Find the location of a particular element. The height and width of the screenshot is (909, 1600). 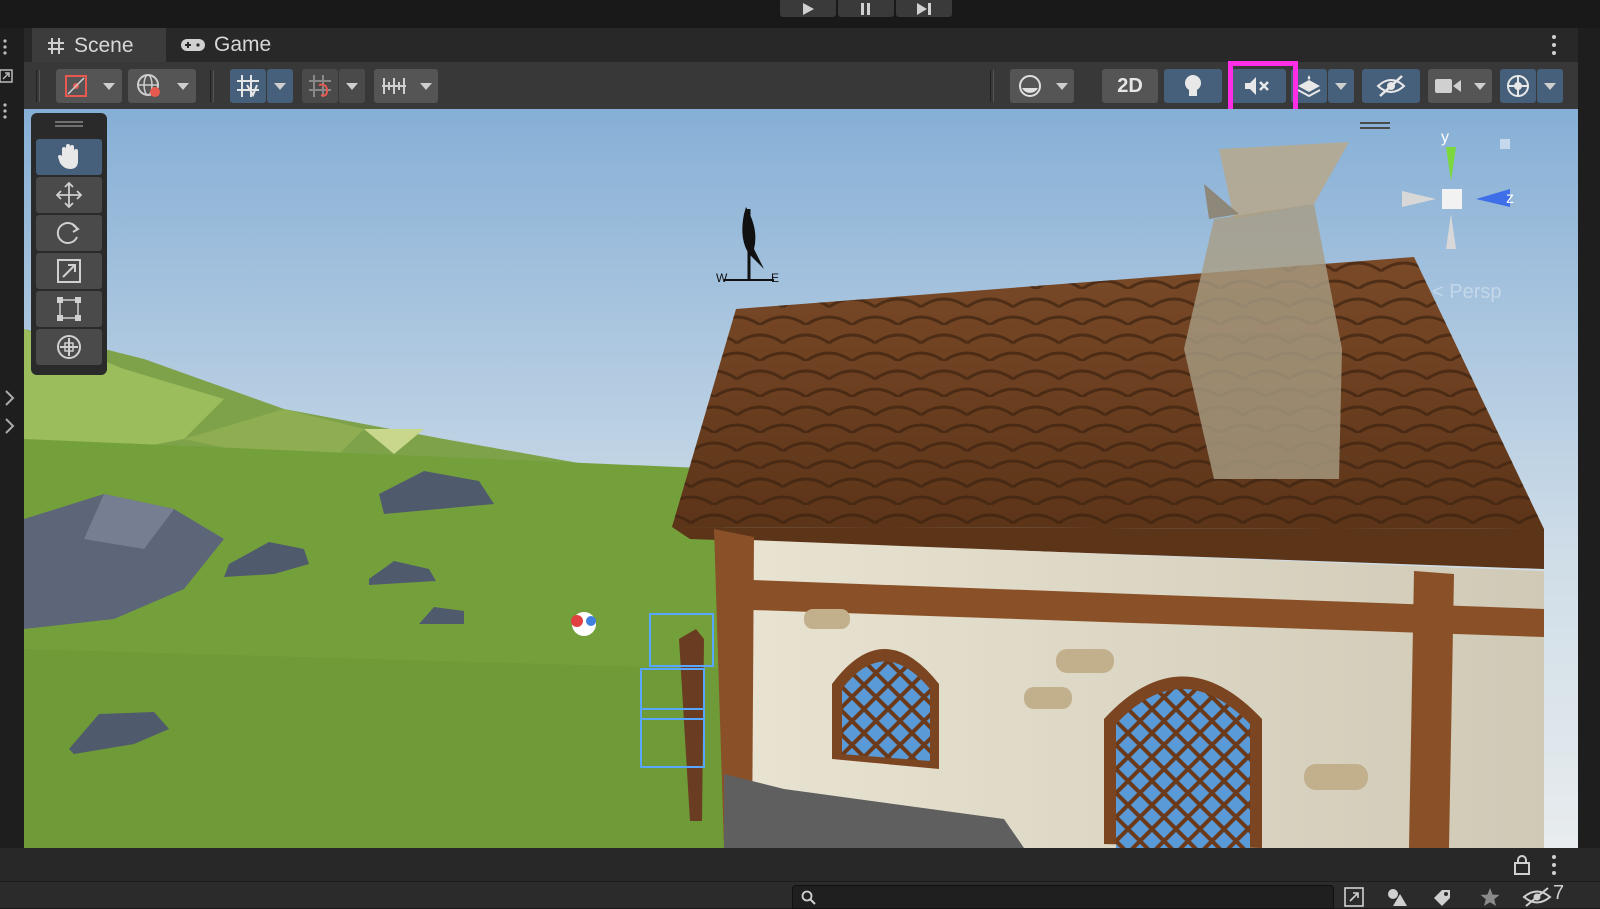

effects-layers-icon is located at coordinates (1309, 86).